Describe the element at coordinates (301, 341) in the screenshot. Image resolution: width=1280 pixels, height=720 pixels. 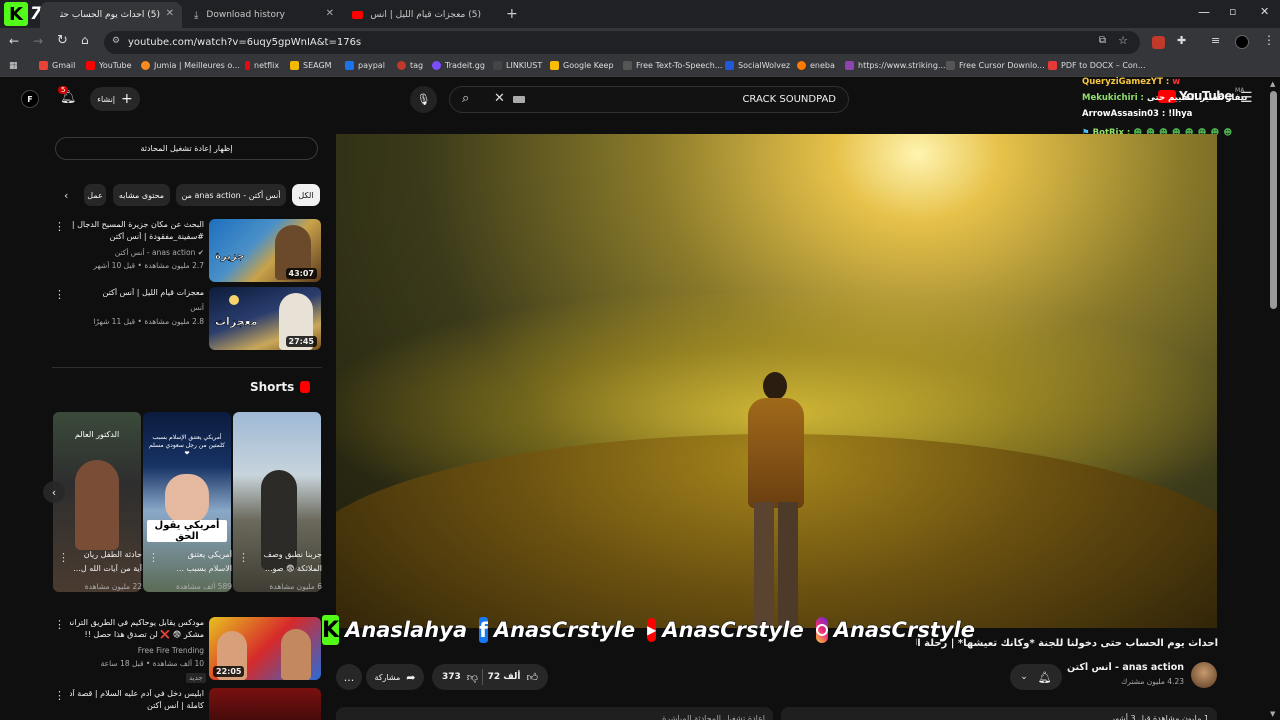
I see `video-duration: 27:45` at that location.